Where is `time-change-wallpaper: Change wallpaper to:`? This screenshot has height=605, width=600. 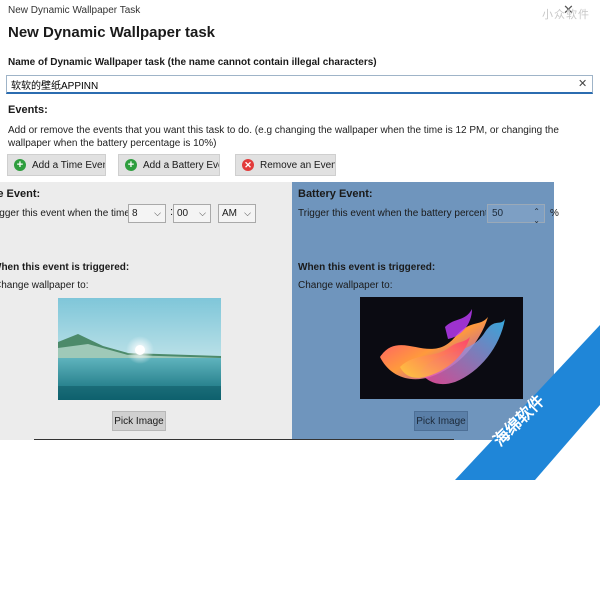
time-change-wallpaper: Change wallpaper to: is located at coordinates (44, 285).